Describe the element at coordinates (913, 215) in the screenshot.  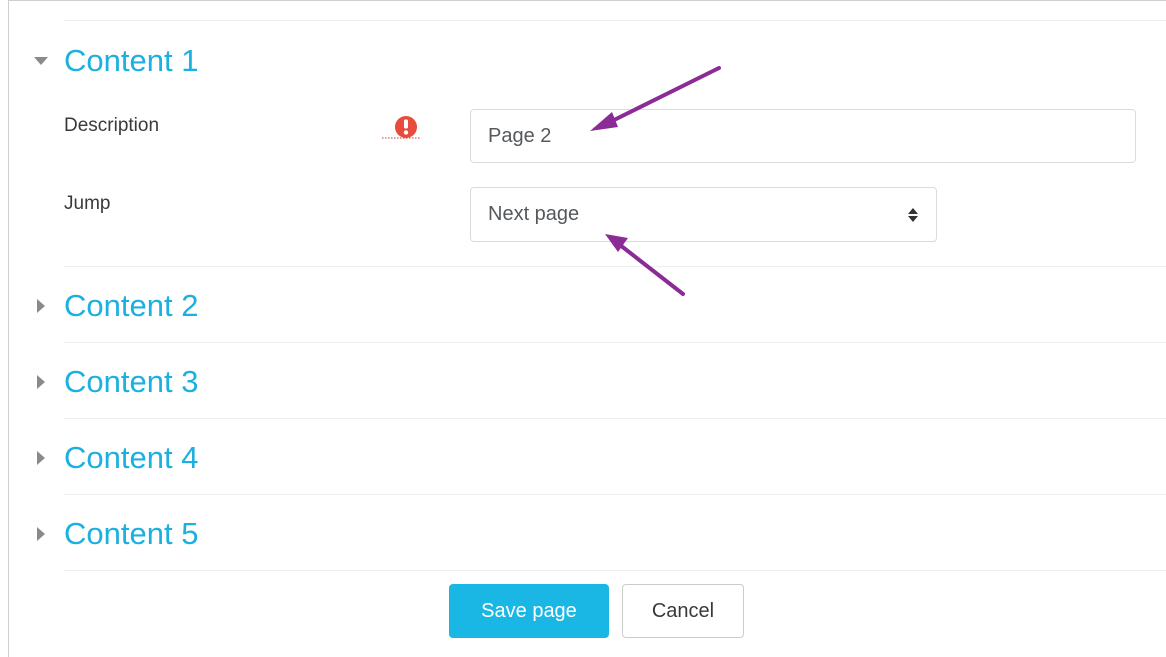
I see `sort-updown-icon` at that location.